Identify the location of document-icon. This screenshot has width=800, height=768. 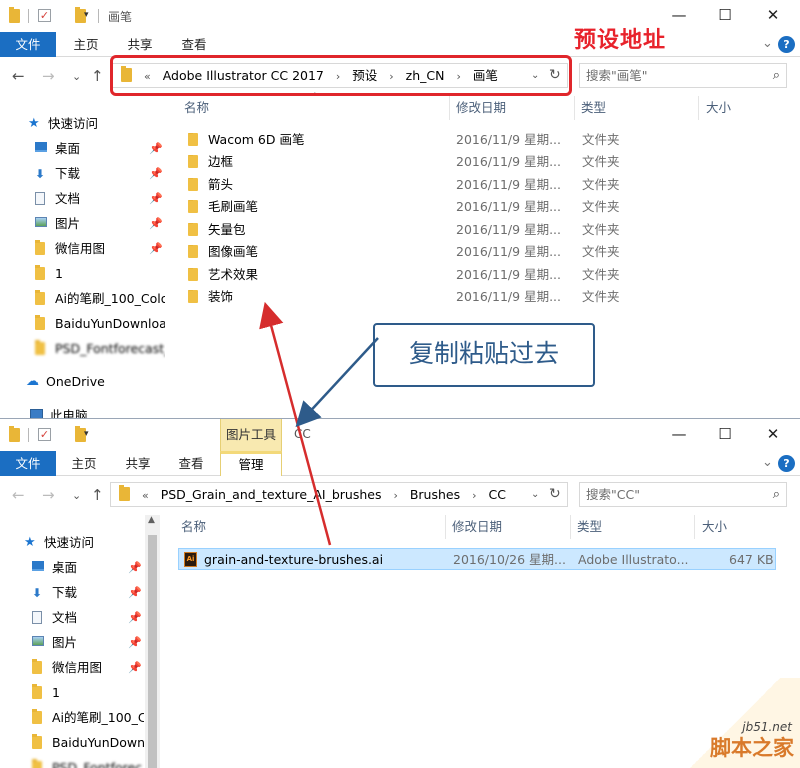
(37, 617).